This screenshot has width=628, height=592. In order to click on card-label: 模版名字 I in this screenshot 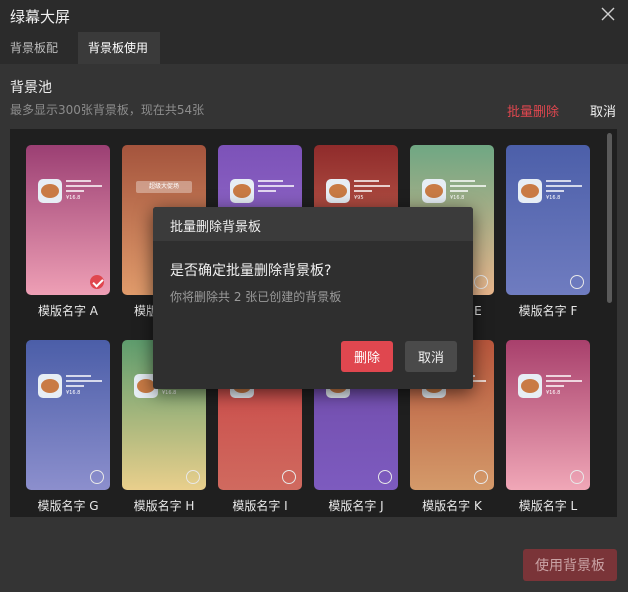, I will do `click(260, 506)`.